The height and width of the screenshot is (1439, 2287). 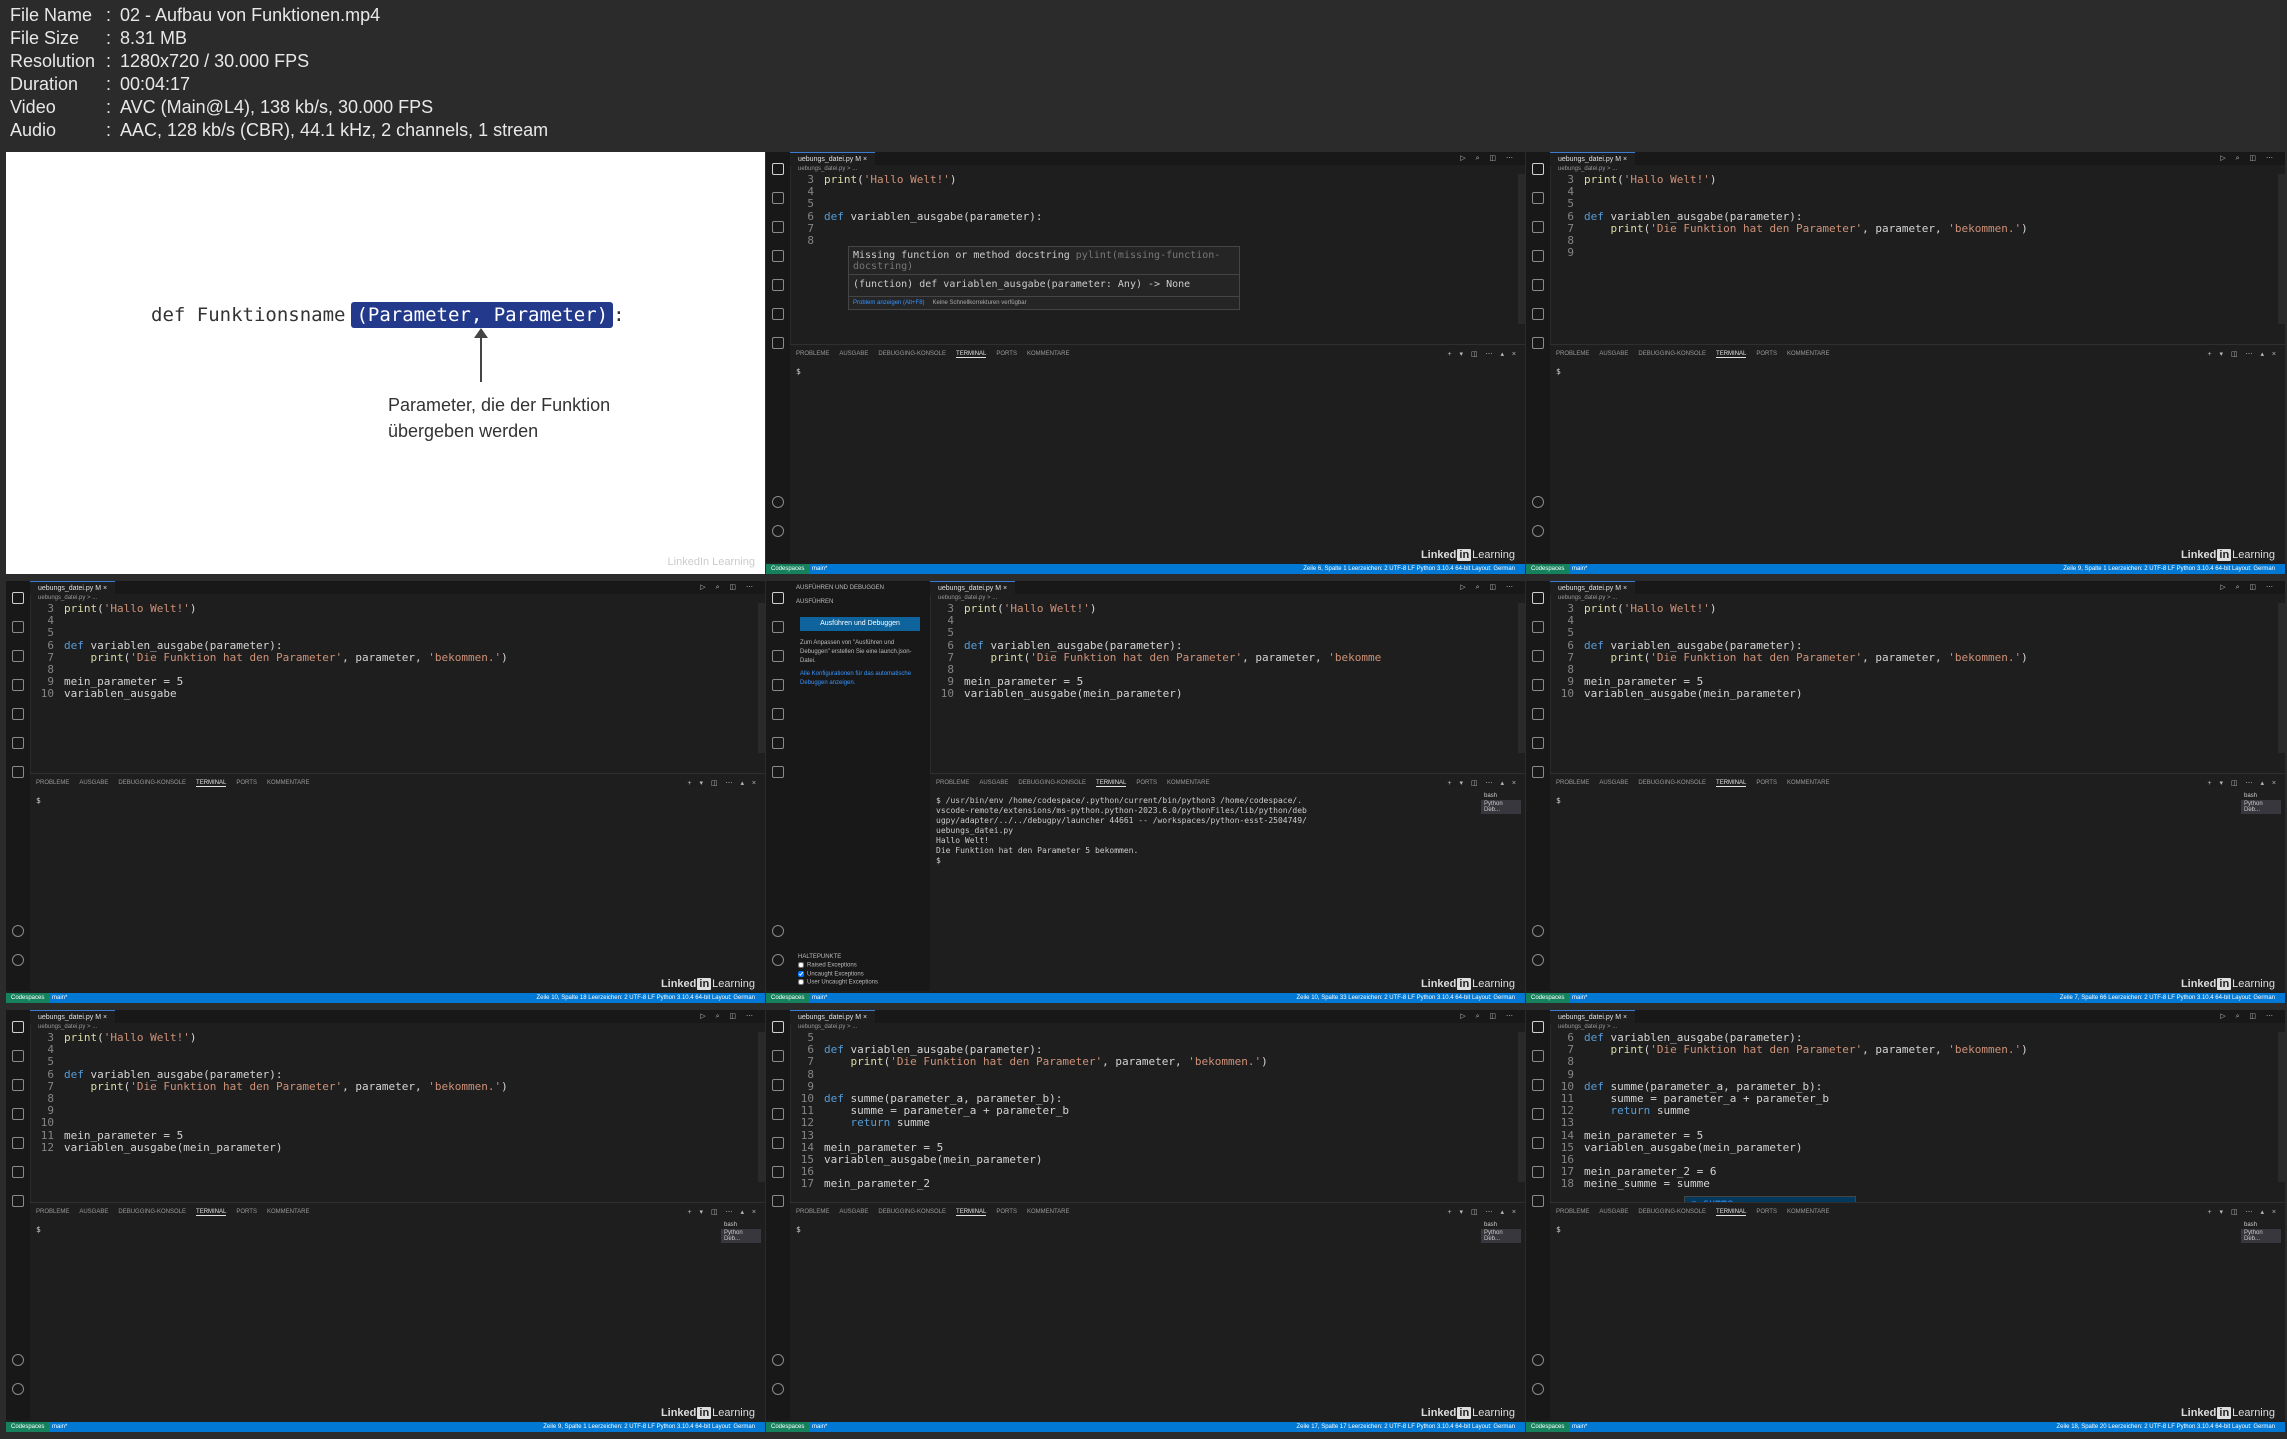 I want to click on cursor-position: Zeile 10, Spalte 18, so click(x=562, y=998).